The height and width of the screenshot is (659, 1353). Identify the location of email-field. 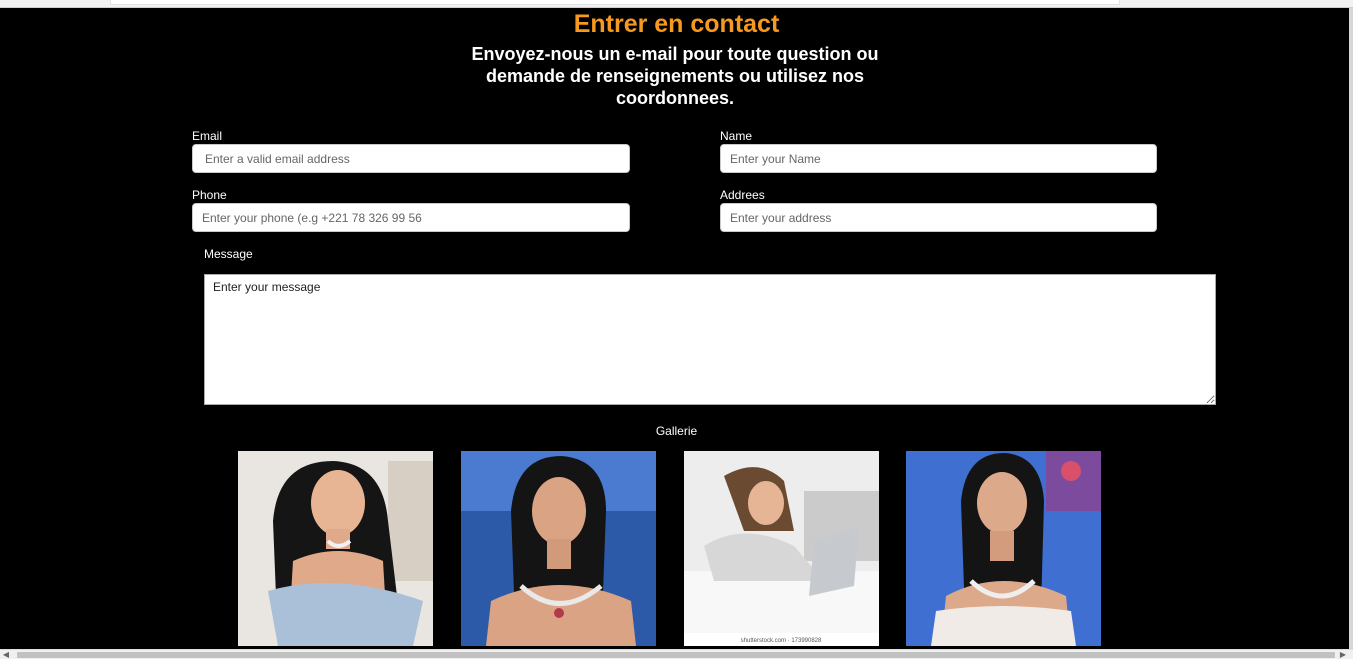
(411, 158).